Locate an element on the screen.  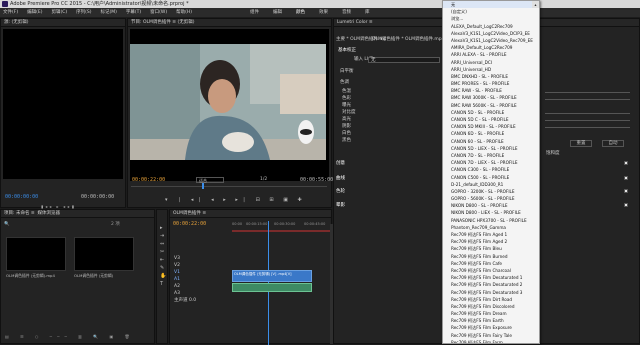
program-transport-controls: ▾ ❘ ◂❘ ◂ ▸ ▸❘ ⊟ ⊞ ▣ ✚ is located at coordinates (233, 200).